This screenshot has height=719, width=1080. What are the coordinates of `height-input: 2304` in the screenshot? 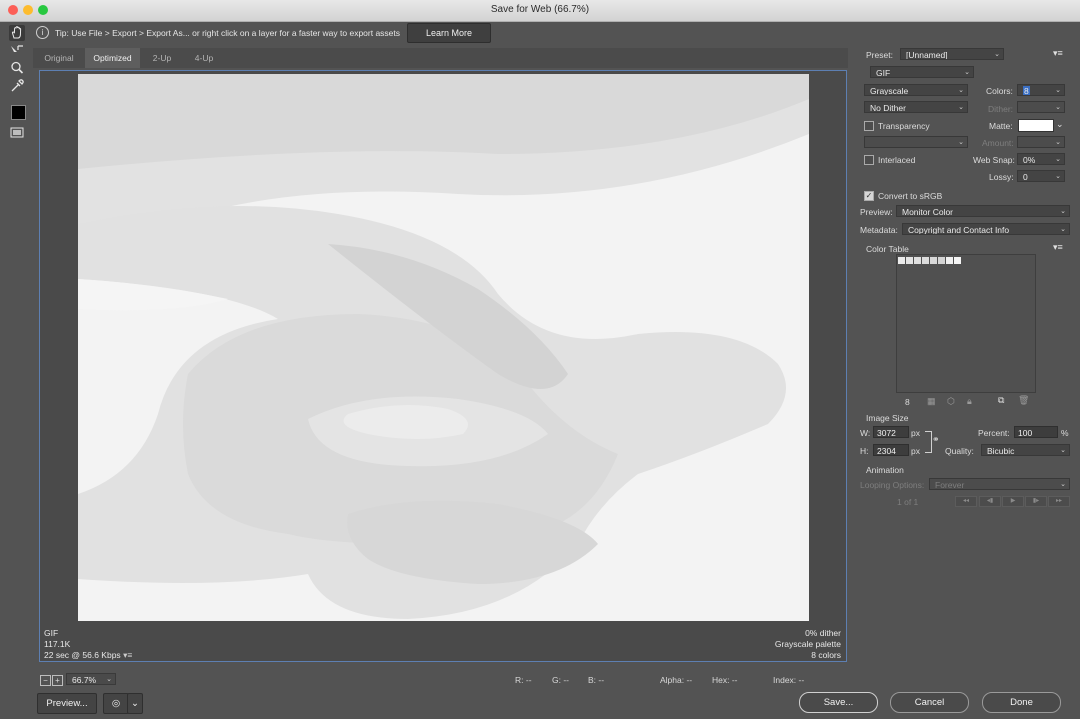 It's located at (891, 450).